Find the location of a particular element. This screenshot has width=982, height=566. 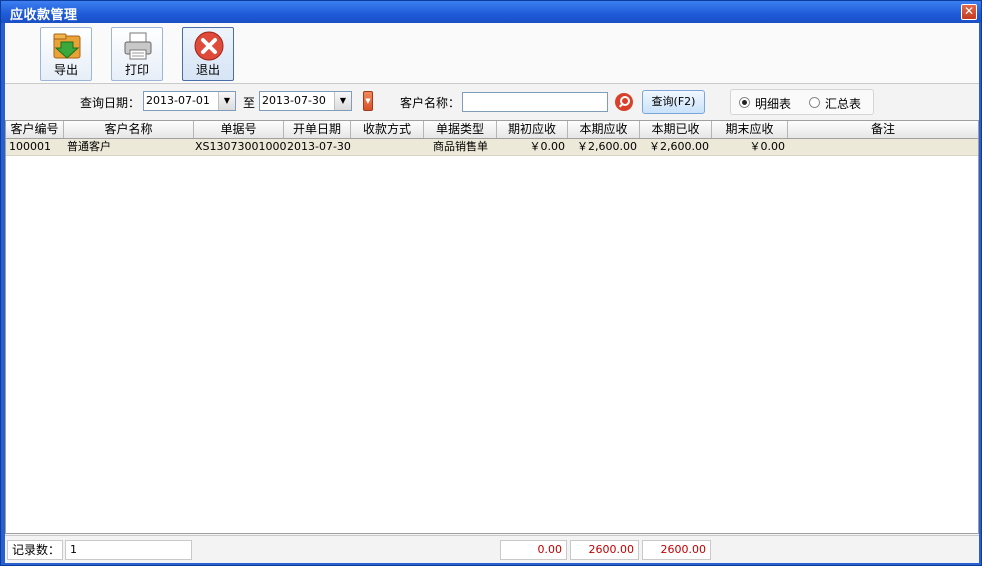

date-label: 查询日期： is located at coordinates (110, 103).